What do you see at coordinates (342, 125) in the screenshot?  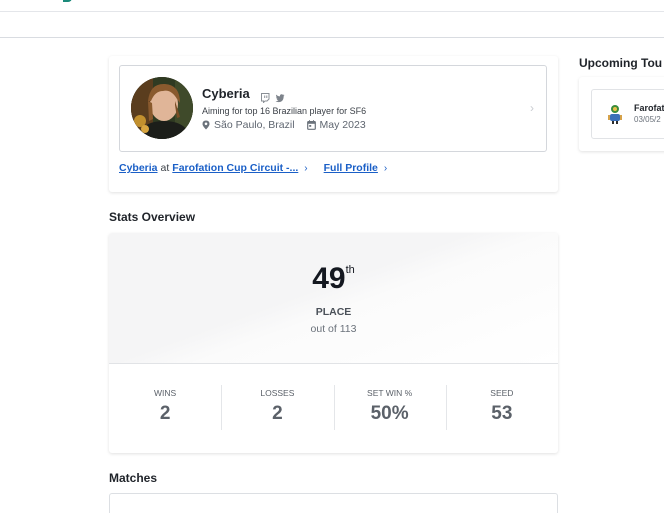 I see `player-joined-date: May 2023` at bounding box center [342, 125].